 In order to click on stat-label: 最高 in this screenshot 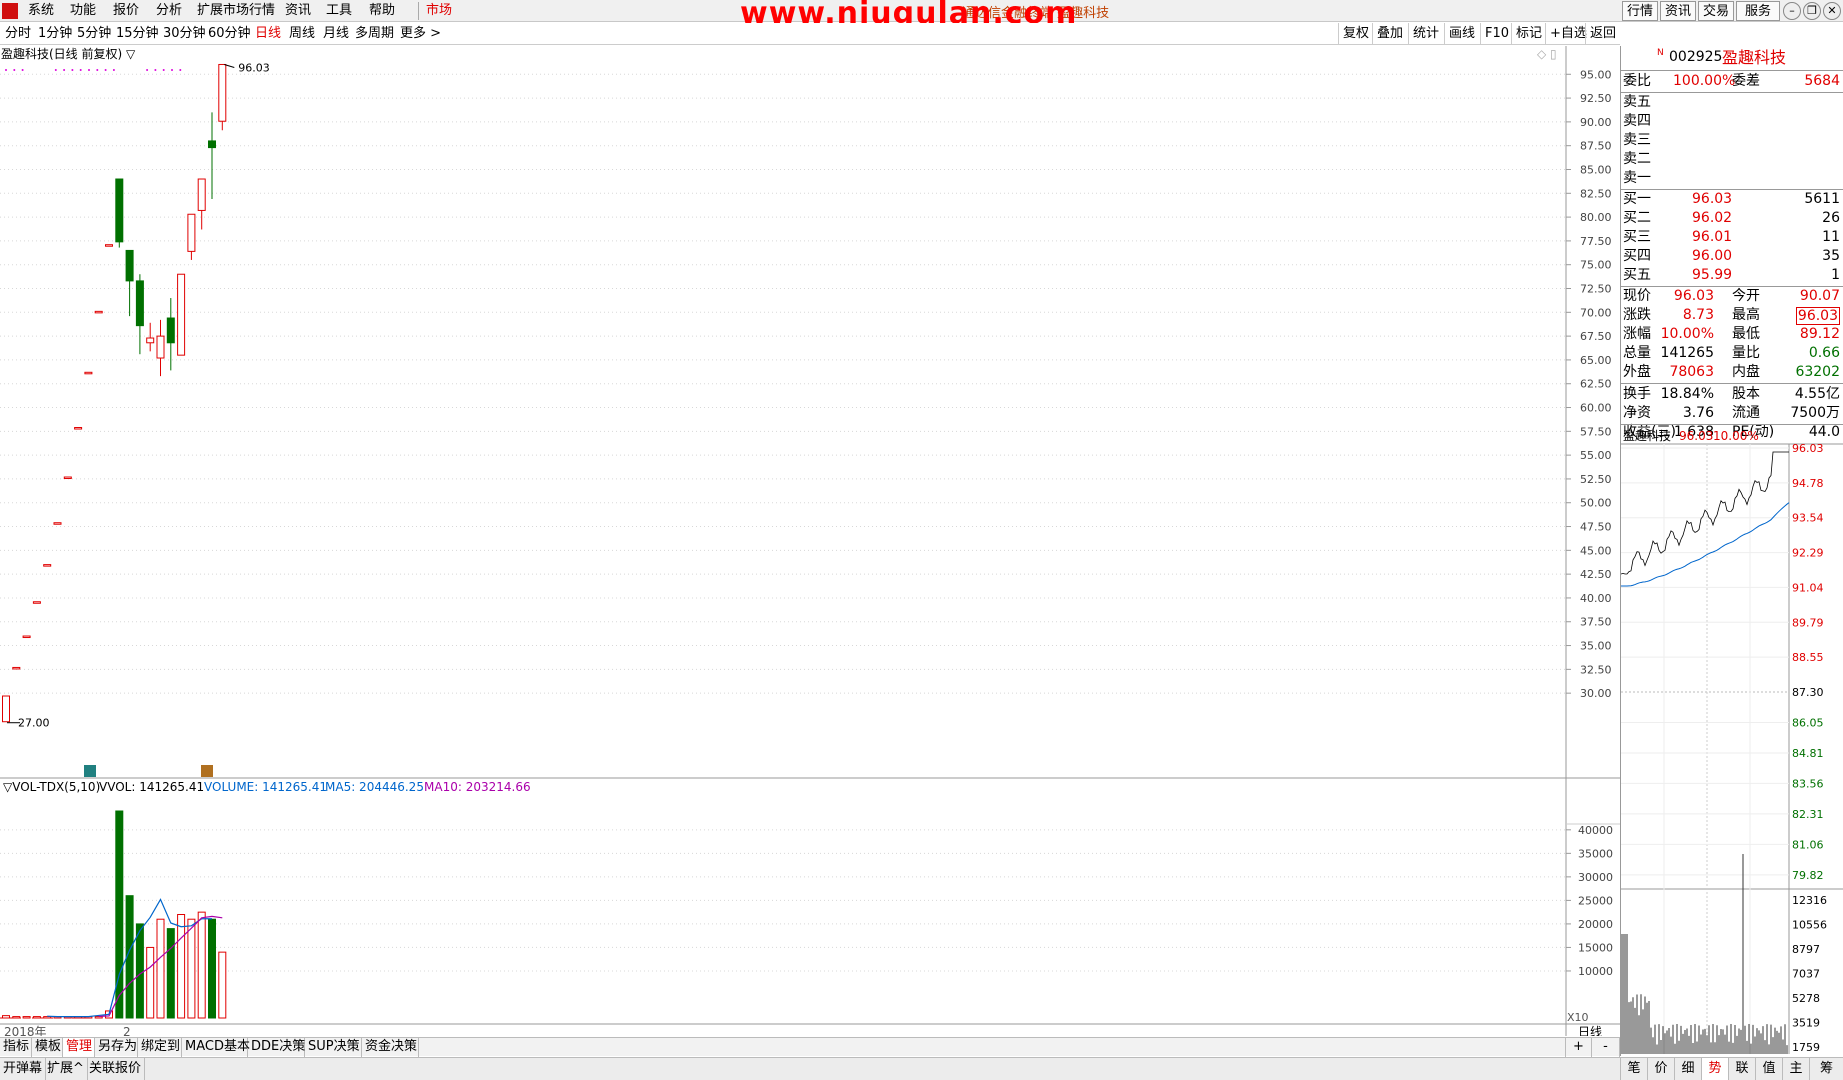, I will do `click(1746, 315)`.